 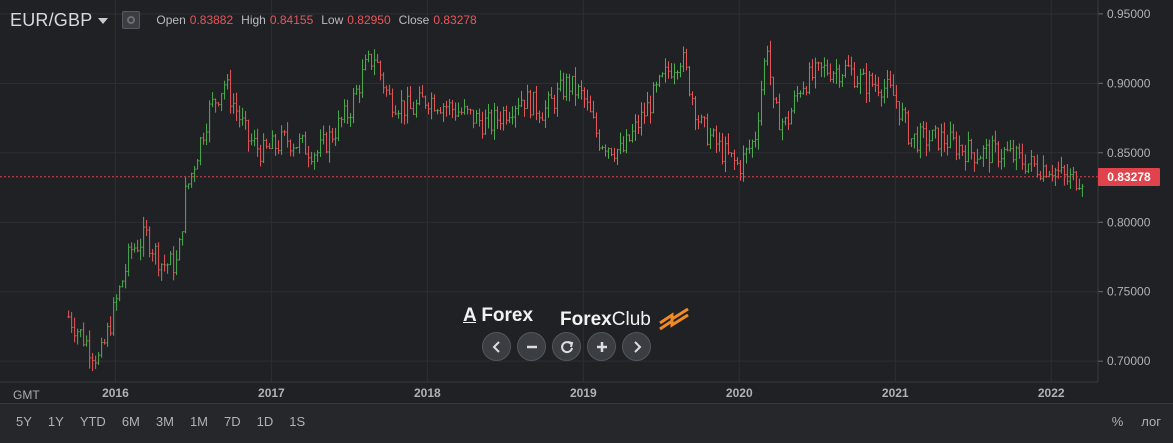 What do you see at coordinates (115, 393) in the screenshot?
I see `x-tick-label: 2016` at bounding box center [115, 393].